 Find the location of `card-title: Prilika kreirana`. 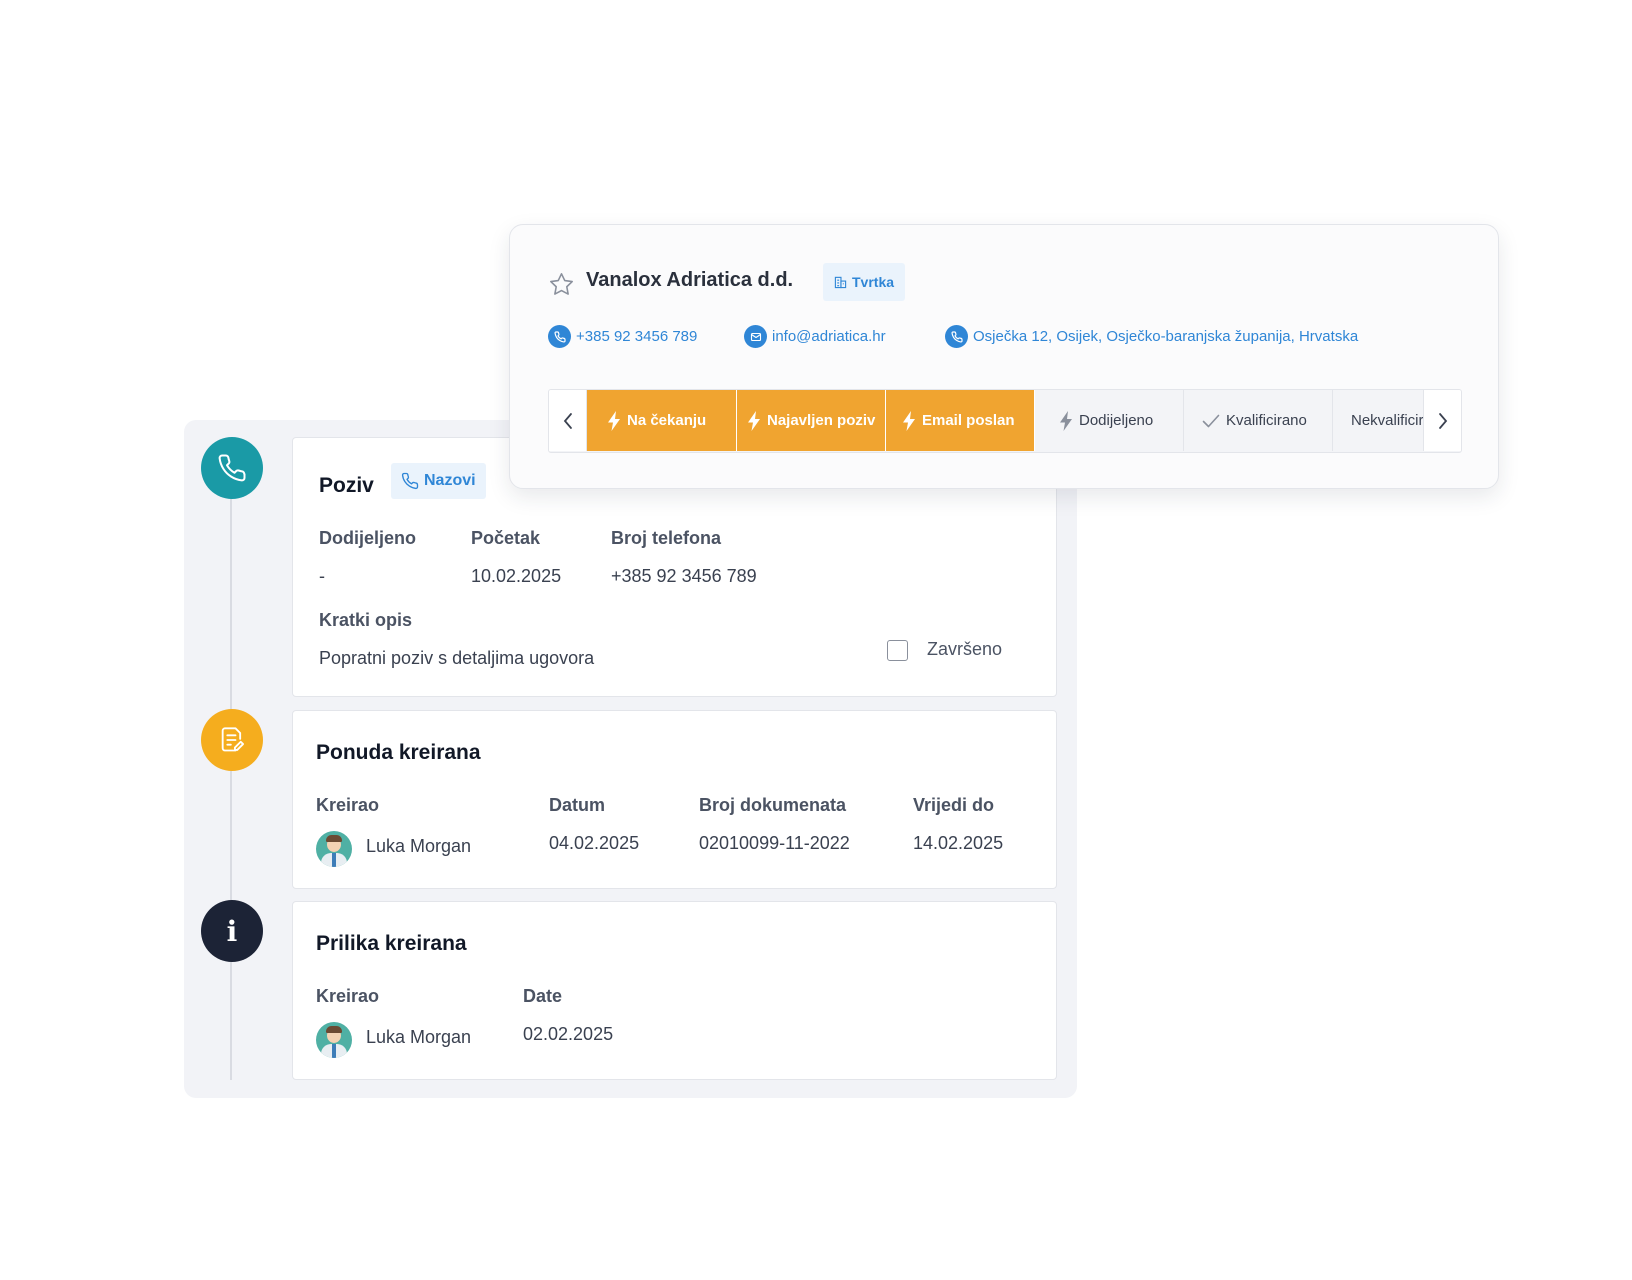

card-title: Prilika kreirana is located at coordinates (391, 943).